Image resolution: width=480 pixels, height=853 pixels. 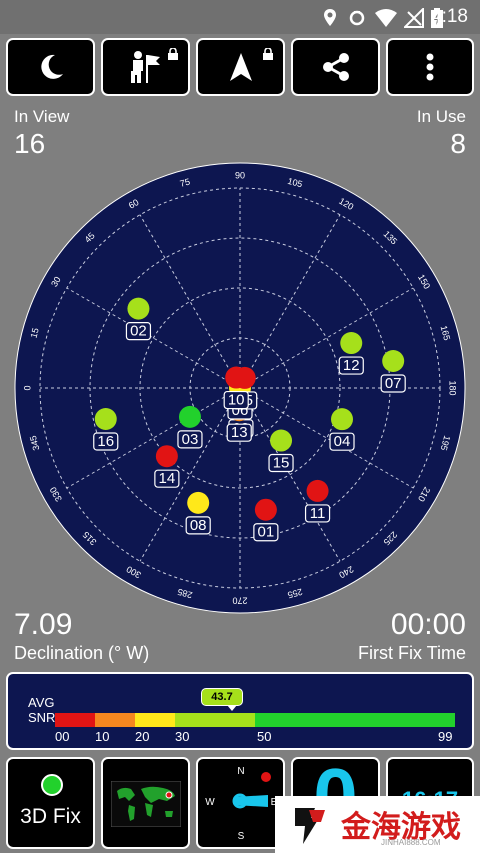 I want to click on wifi-icon, so click(x=386, y=18).